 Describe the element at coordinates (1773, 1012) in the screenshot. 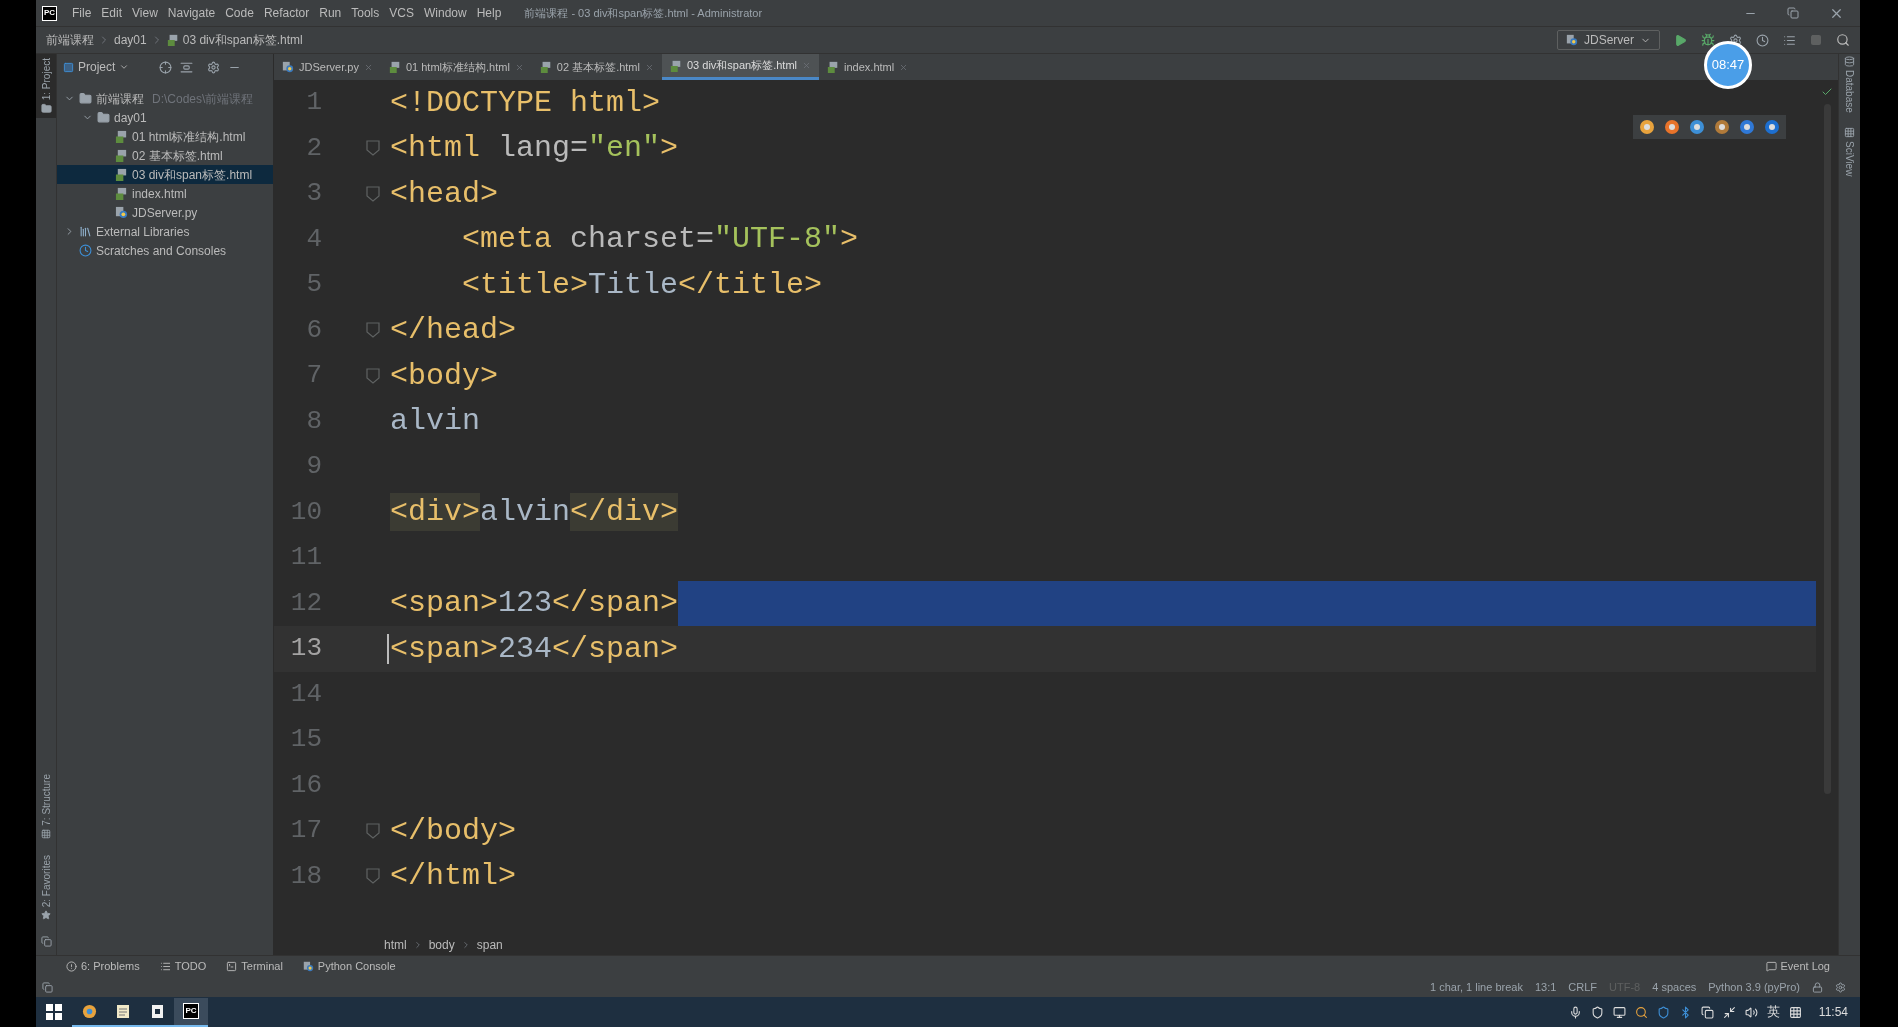

I see `input-method-indicator: 英` at that location.